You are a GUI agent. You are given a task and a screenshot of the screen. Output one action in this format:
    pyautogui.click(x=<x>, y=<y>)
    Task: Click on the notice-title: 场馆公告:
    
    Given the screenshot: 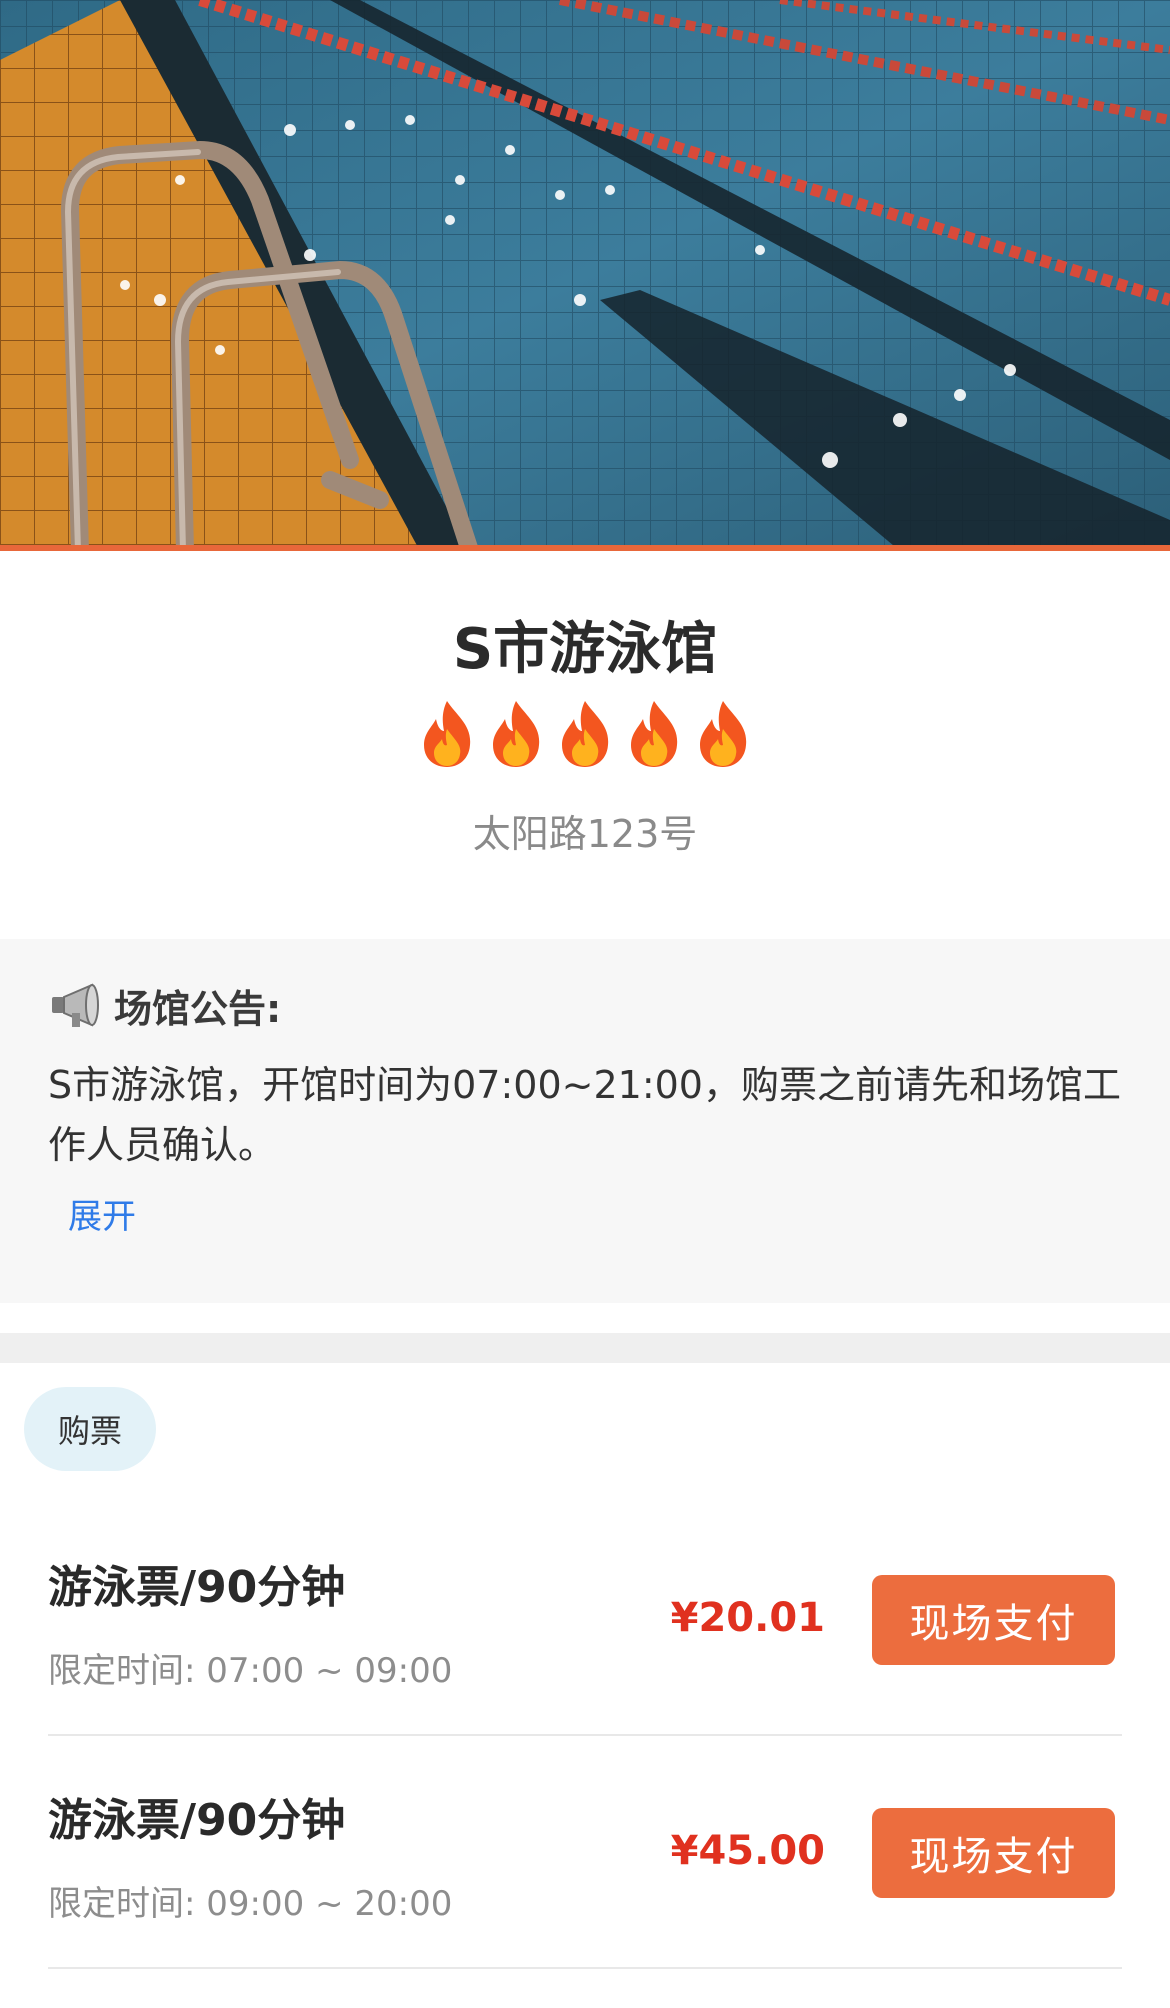 What is the action you would take?
    pyautogui.click(x=198, y=1008)
    